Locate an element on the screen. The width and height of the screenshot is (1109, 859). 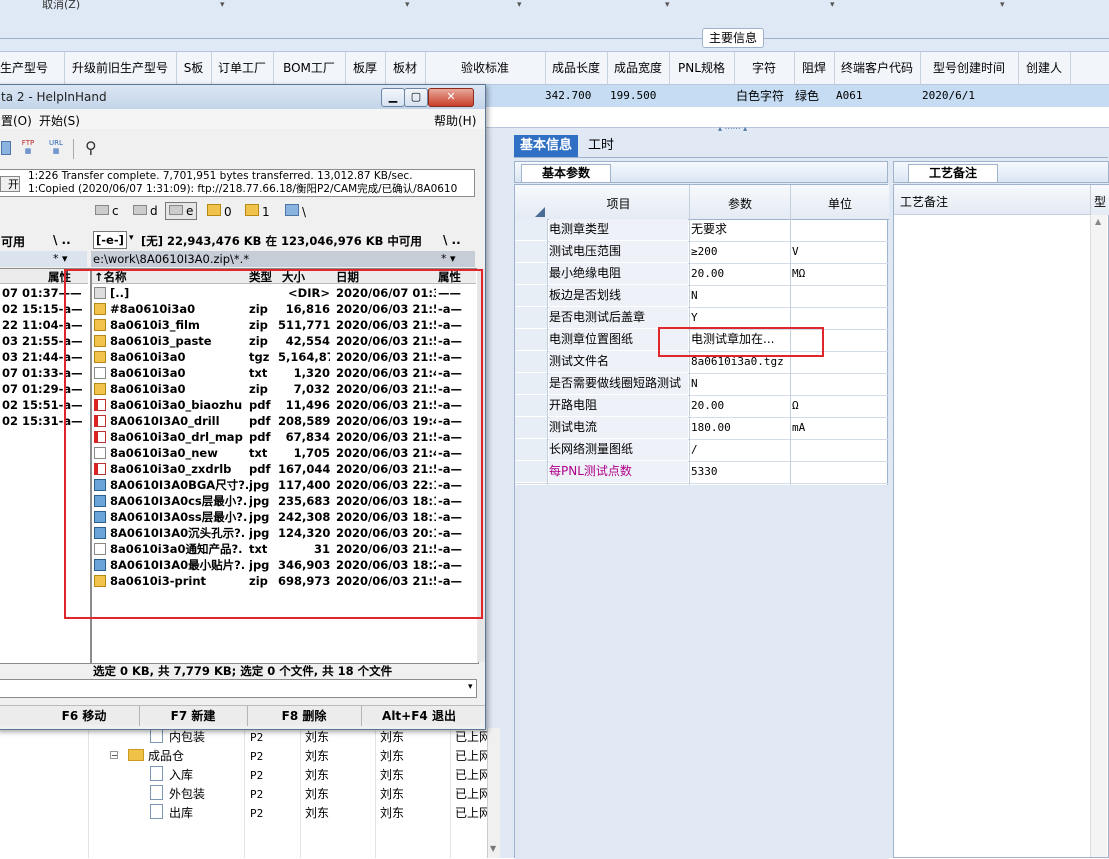
grid-row: 板边是否划线 N is located at coordinates (702, 296).